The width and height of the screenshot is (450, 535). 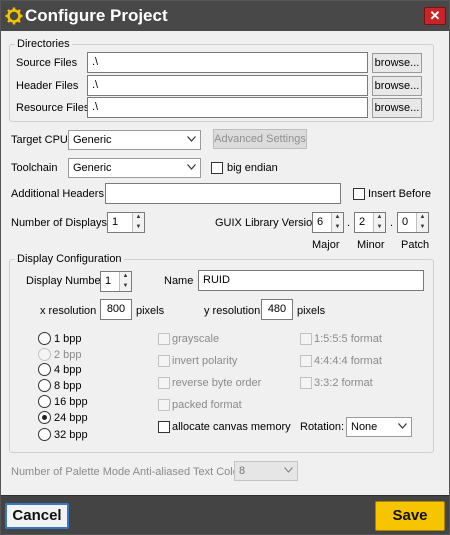 I want to click on guix-major-label: Major, so click(x=326, y=245).